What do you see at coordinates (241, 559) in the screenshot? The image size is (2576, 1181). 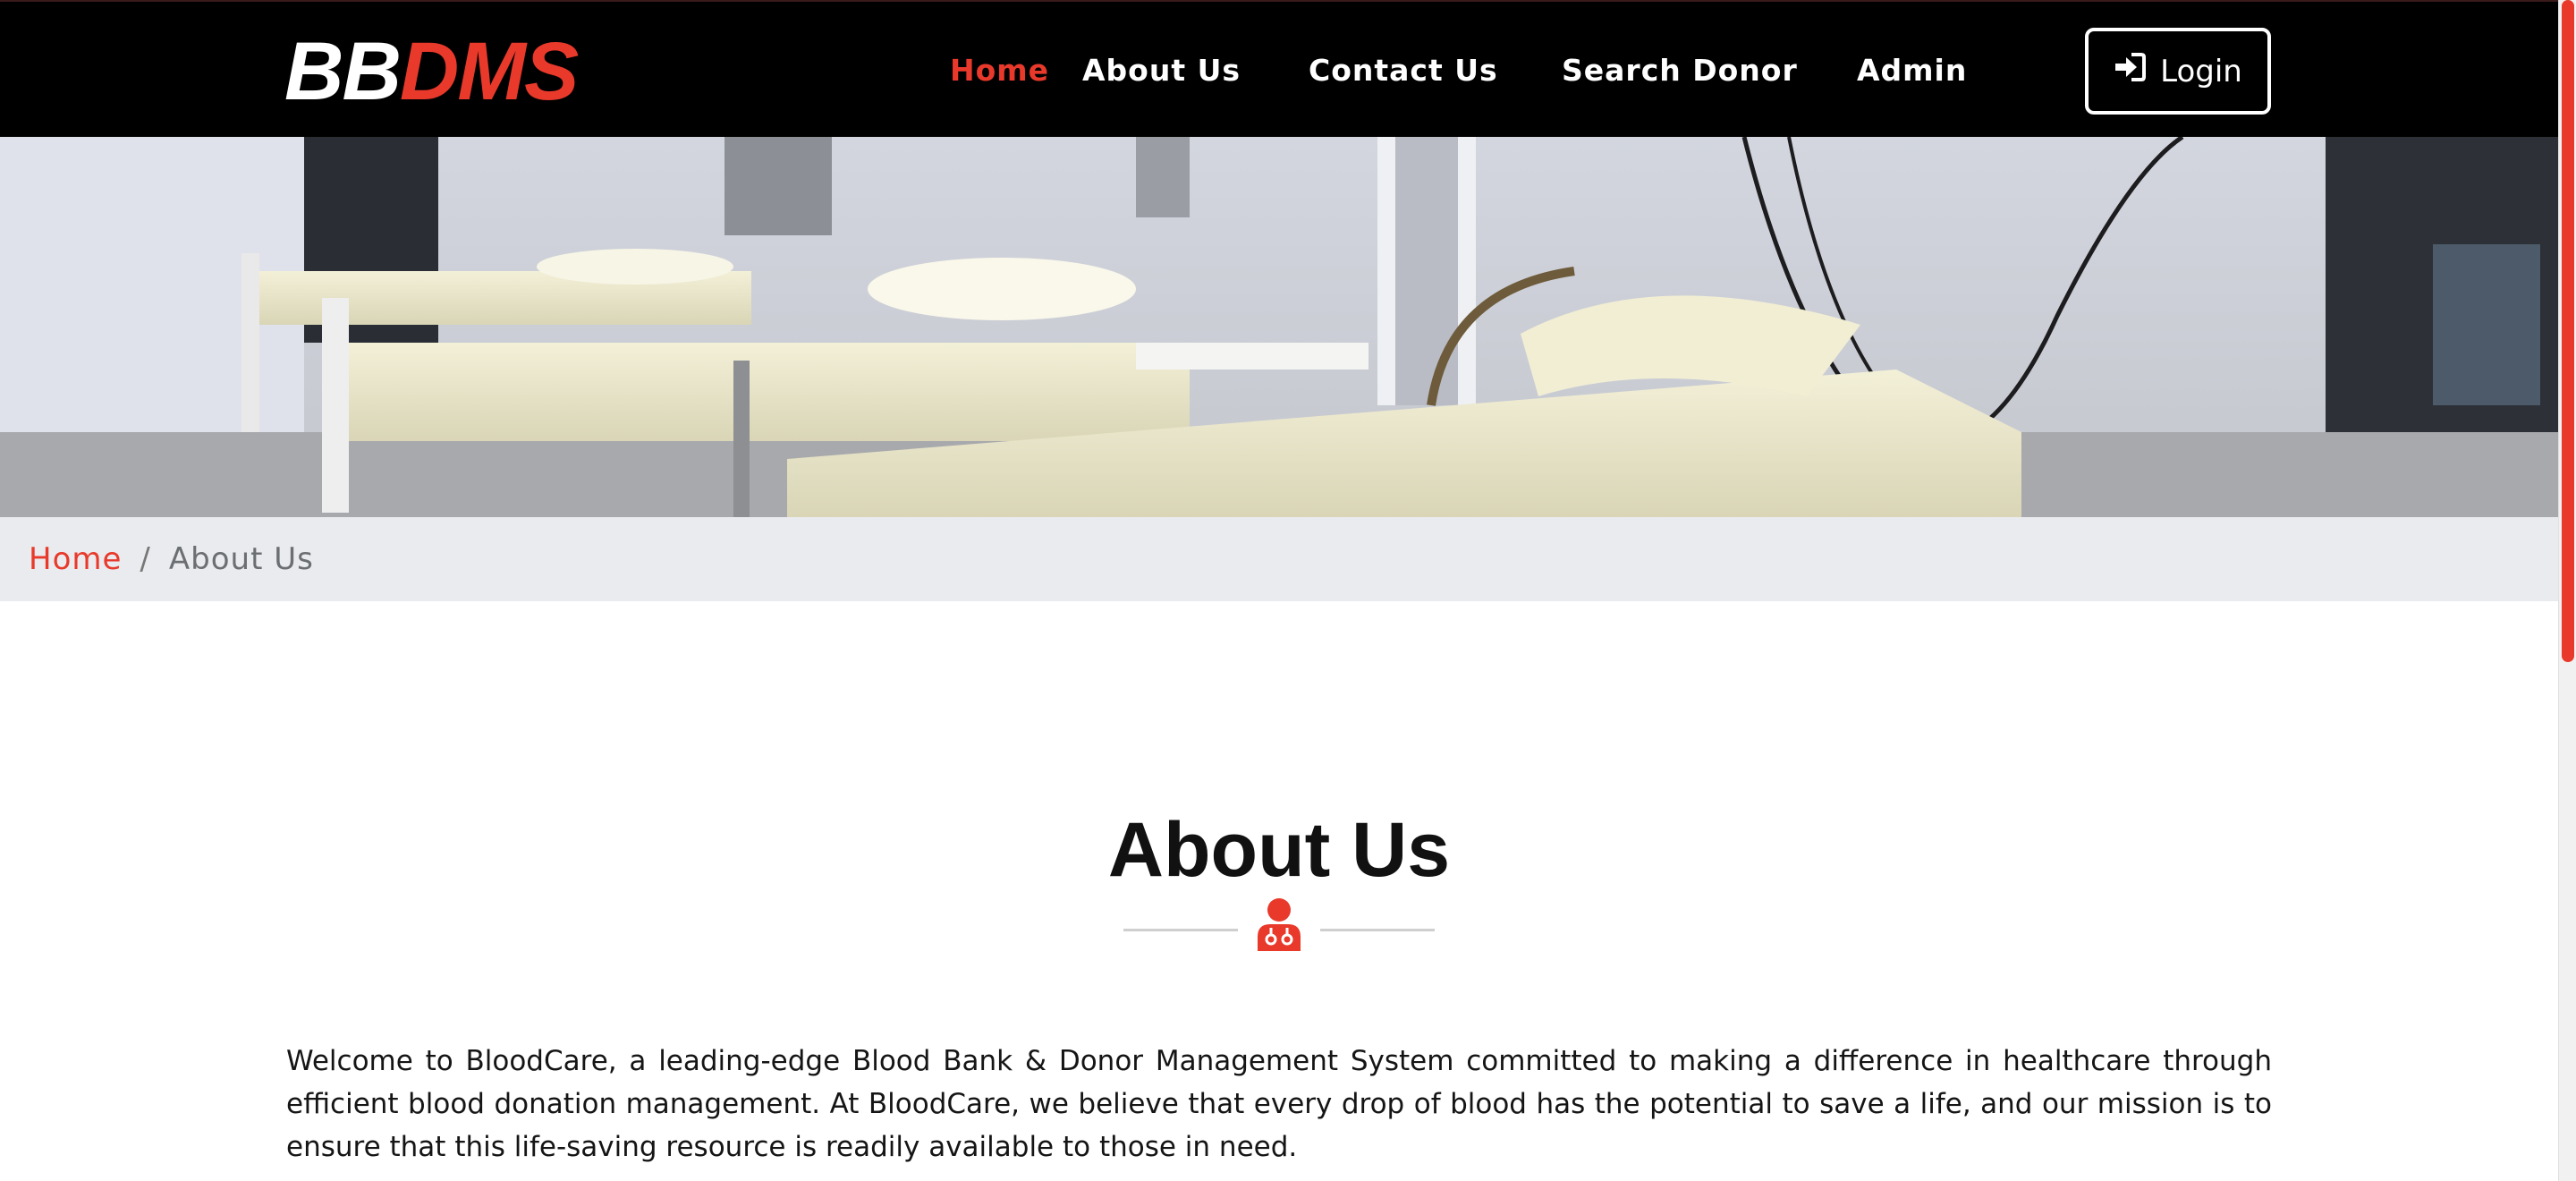 I see `breadcrumb-current: About Us` at bounding box center [241, 559].